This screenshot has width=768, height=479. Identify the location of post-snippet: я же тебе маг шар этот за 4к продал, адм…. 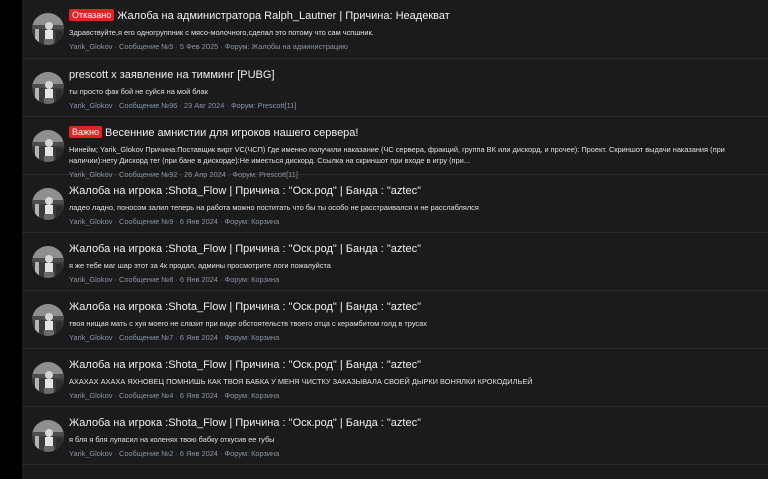
(414, 265).